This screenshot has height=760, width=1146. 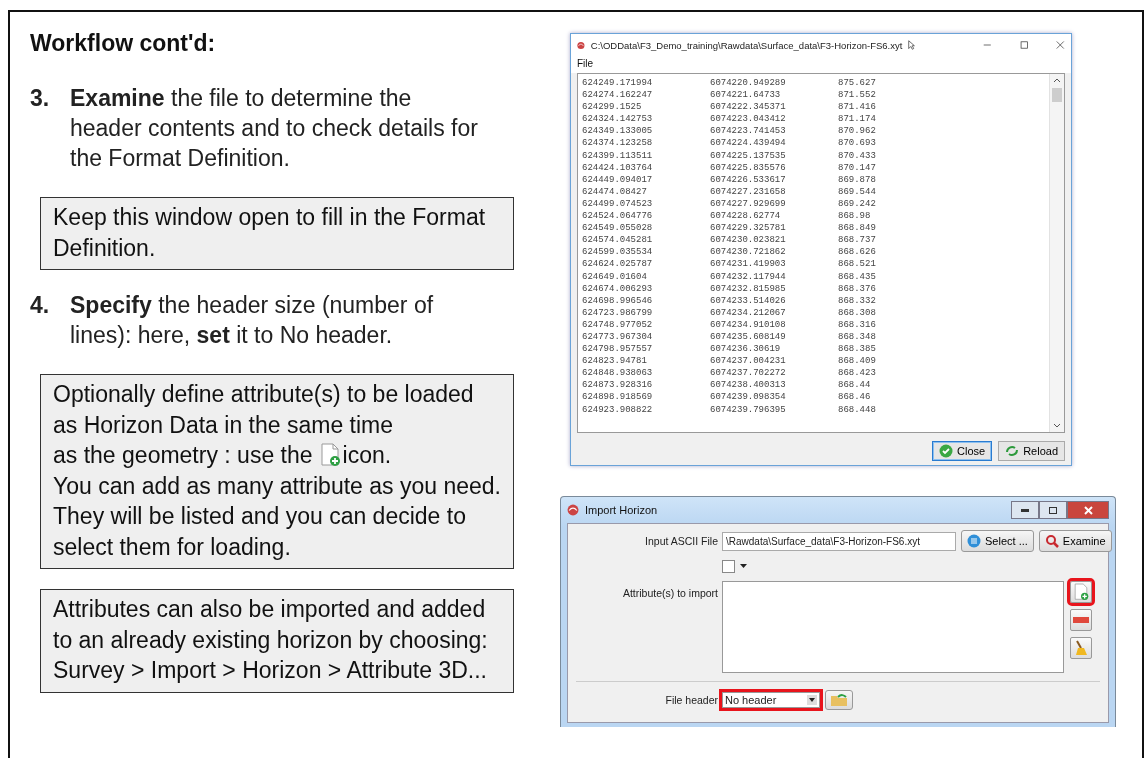 I want to click on data-value: 868.332, so click(x=857, y=300).